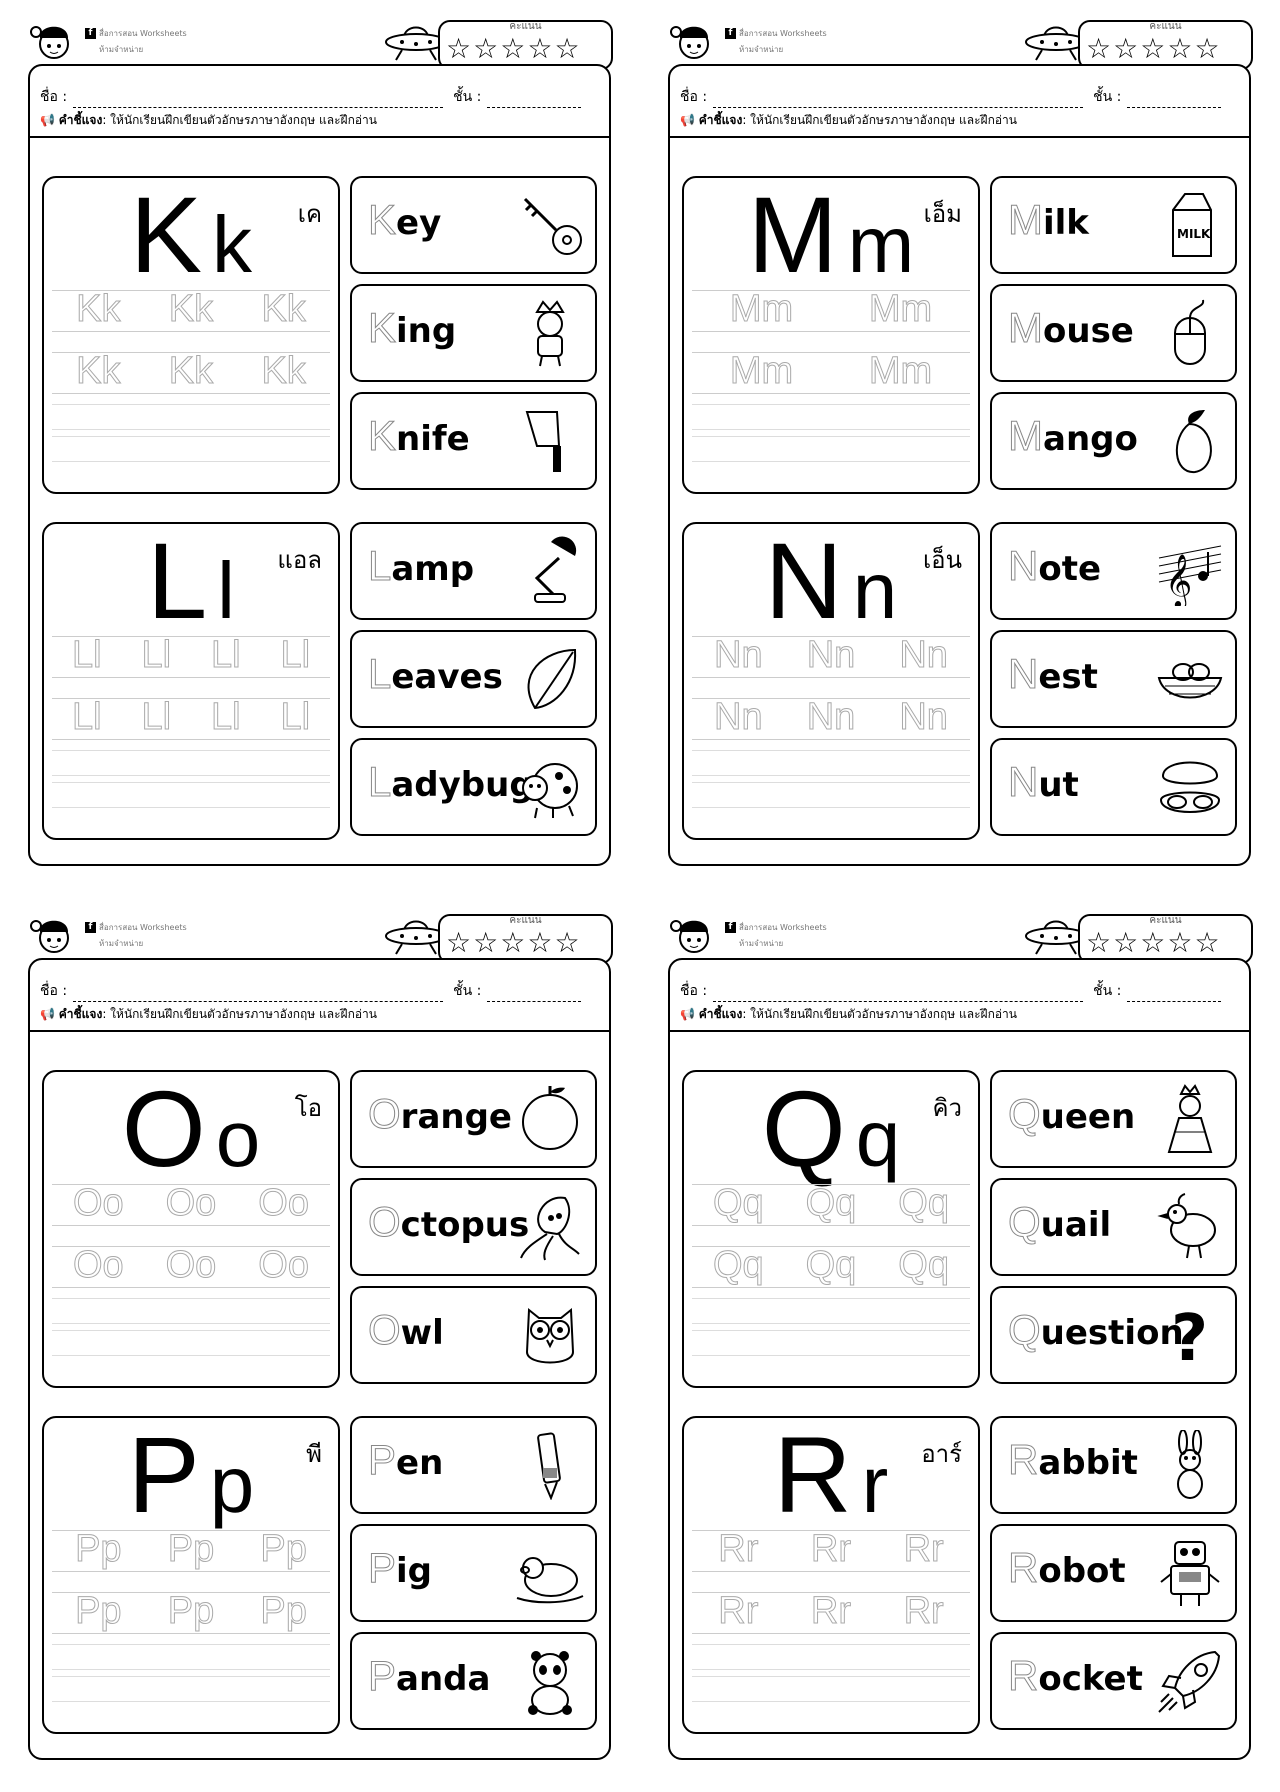  What do you see at coordinates (433, 569) in the screenshot?
I see `word-rest: amp` at bounding box center [433, 569].